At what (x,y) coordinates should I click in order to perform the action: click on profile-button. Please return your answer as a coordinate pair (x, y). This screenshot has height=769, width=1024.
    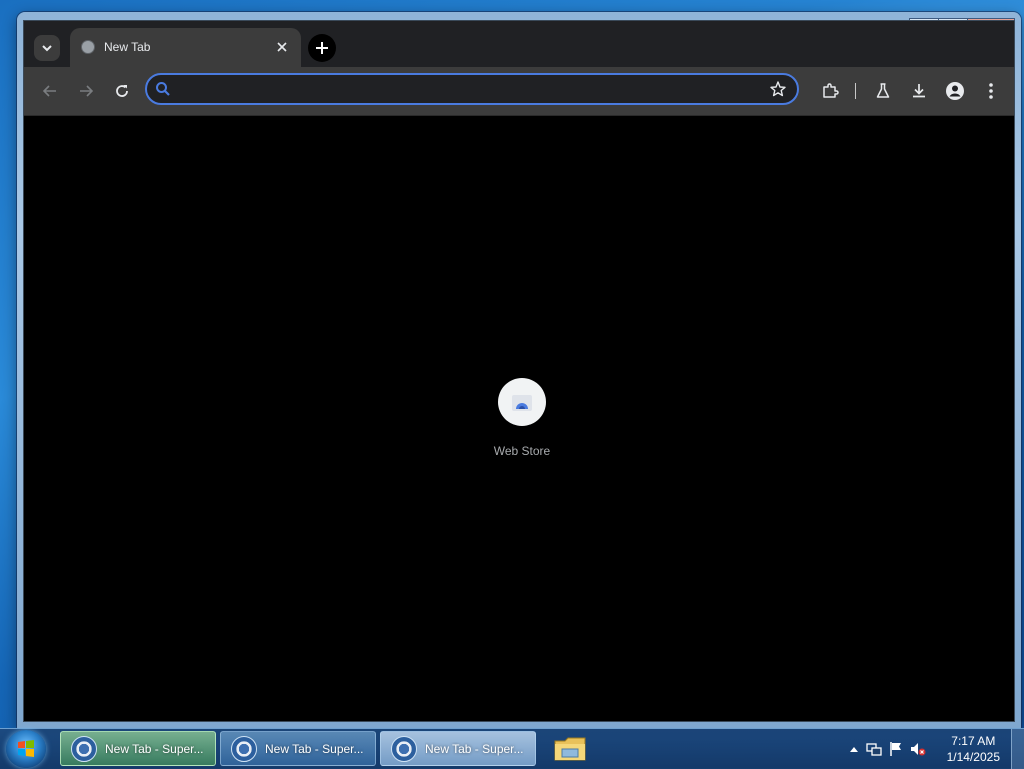
    Looking at the image, I should click on (955, 91).